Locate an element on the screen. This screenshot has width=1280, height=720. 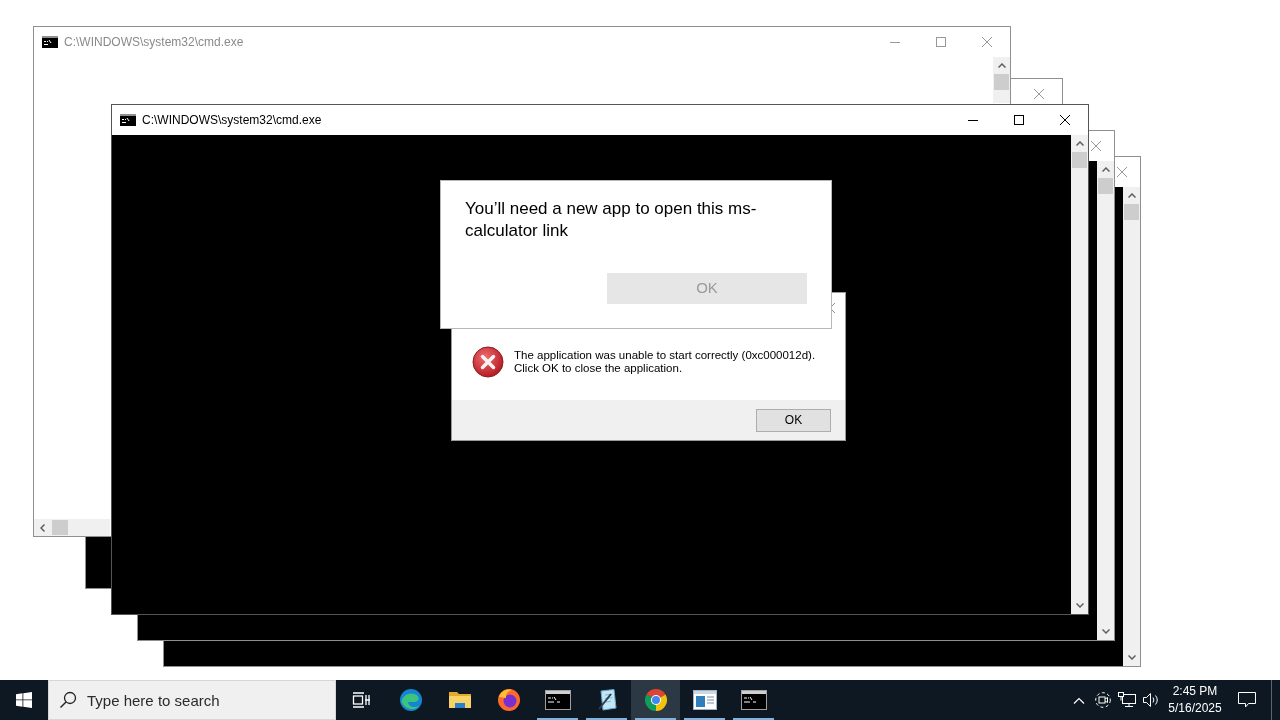
tricolor-circle-icon is located at coordinates (655, 700).